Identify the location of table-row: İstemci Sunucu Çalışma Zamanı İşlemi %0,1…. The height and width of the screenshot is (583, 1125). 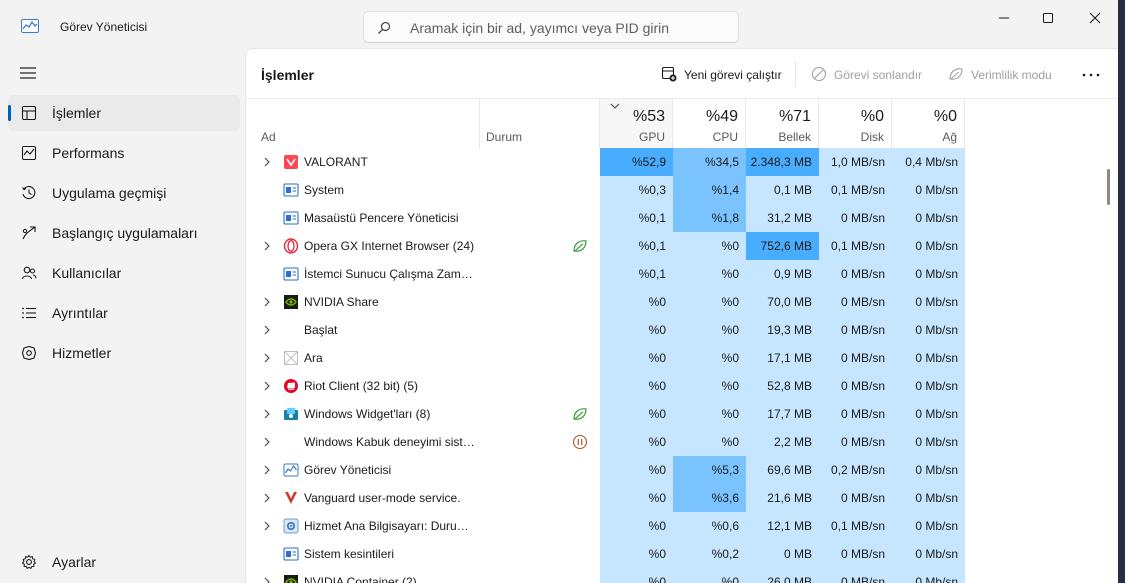
(682, 274).